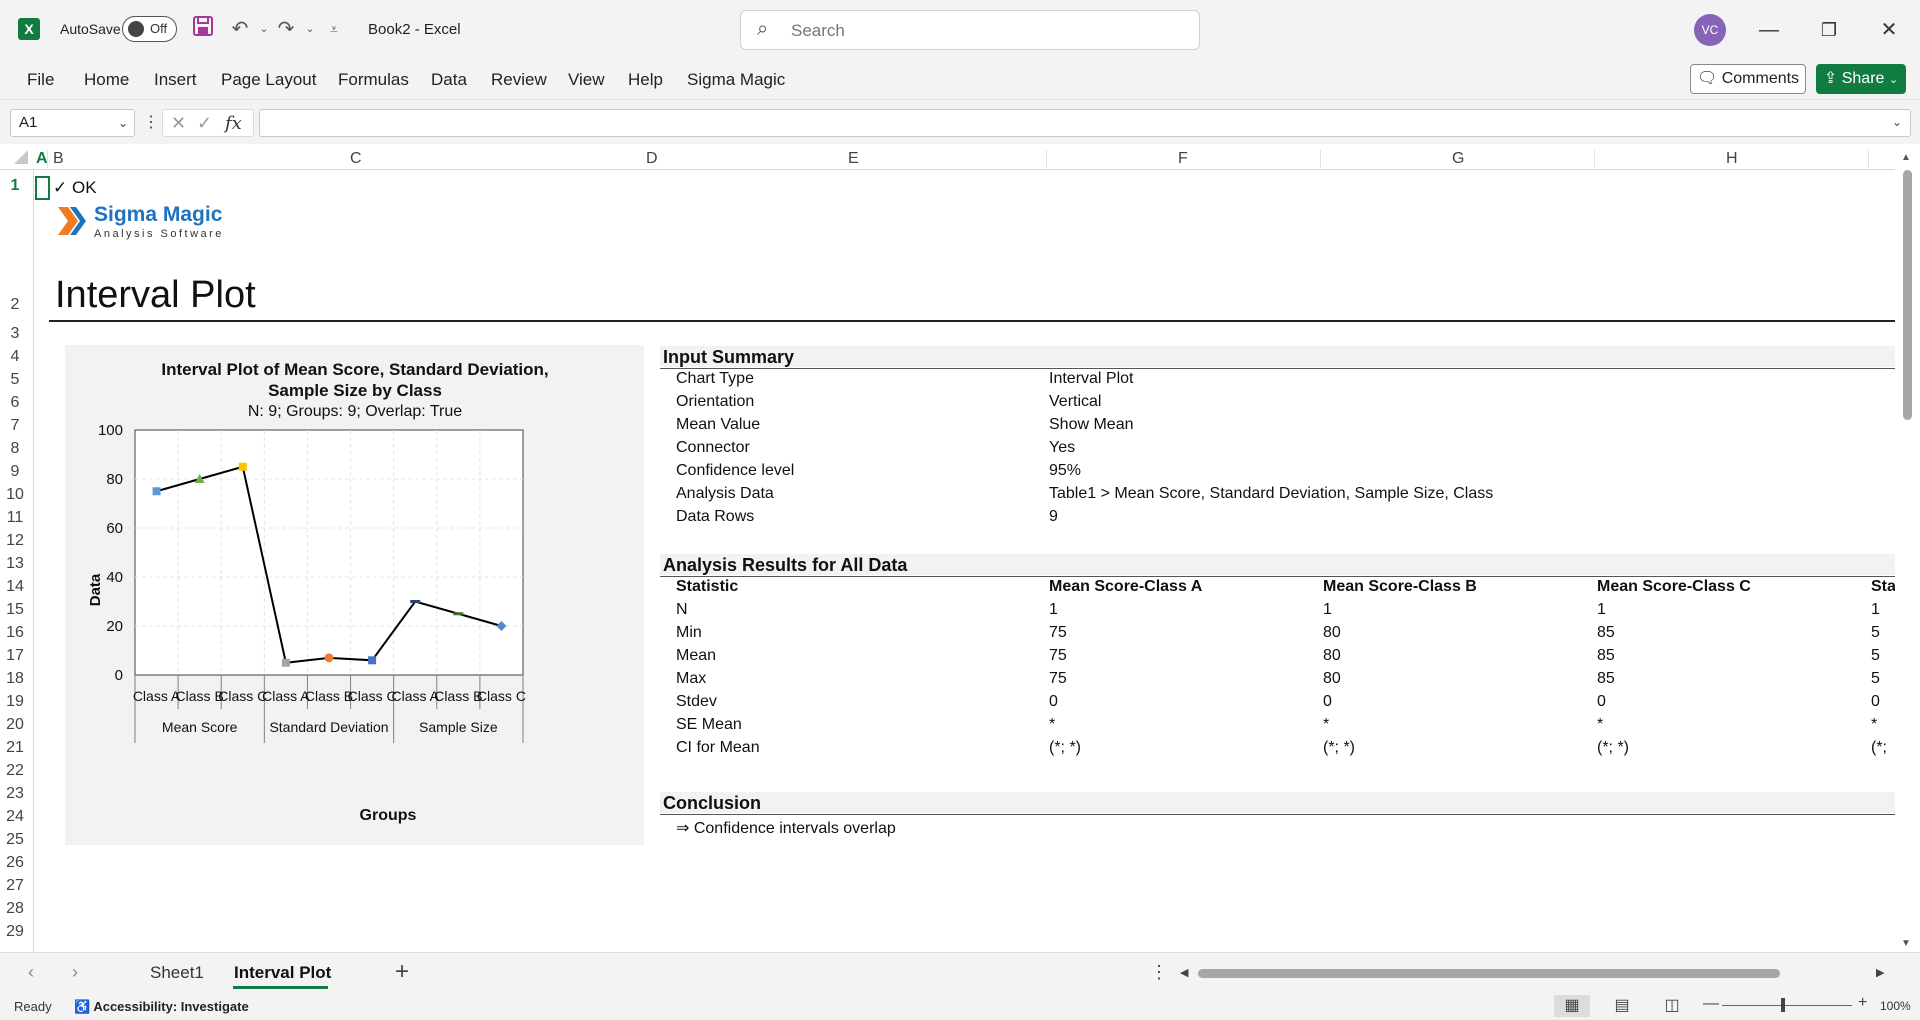 The width and height of the screenshot is (1920, 1020). Describe the element at coordinates (1829, 30) in the screenshot. I see `restore-icon: ❐` at that location.